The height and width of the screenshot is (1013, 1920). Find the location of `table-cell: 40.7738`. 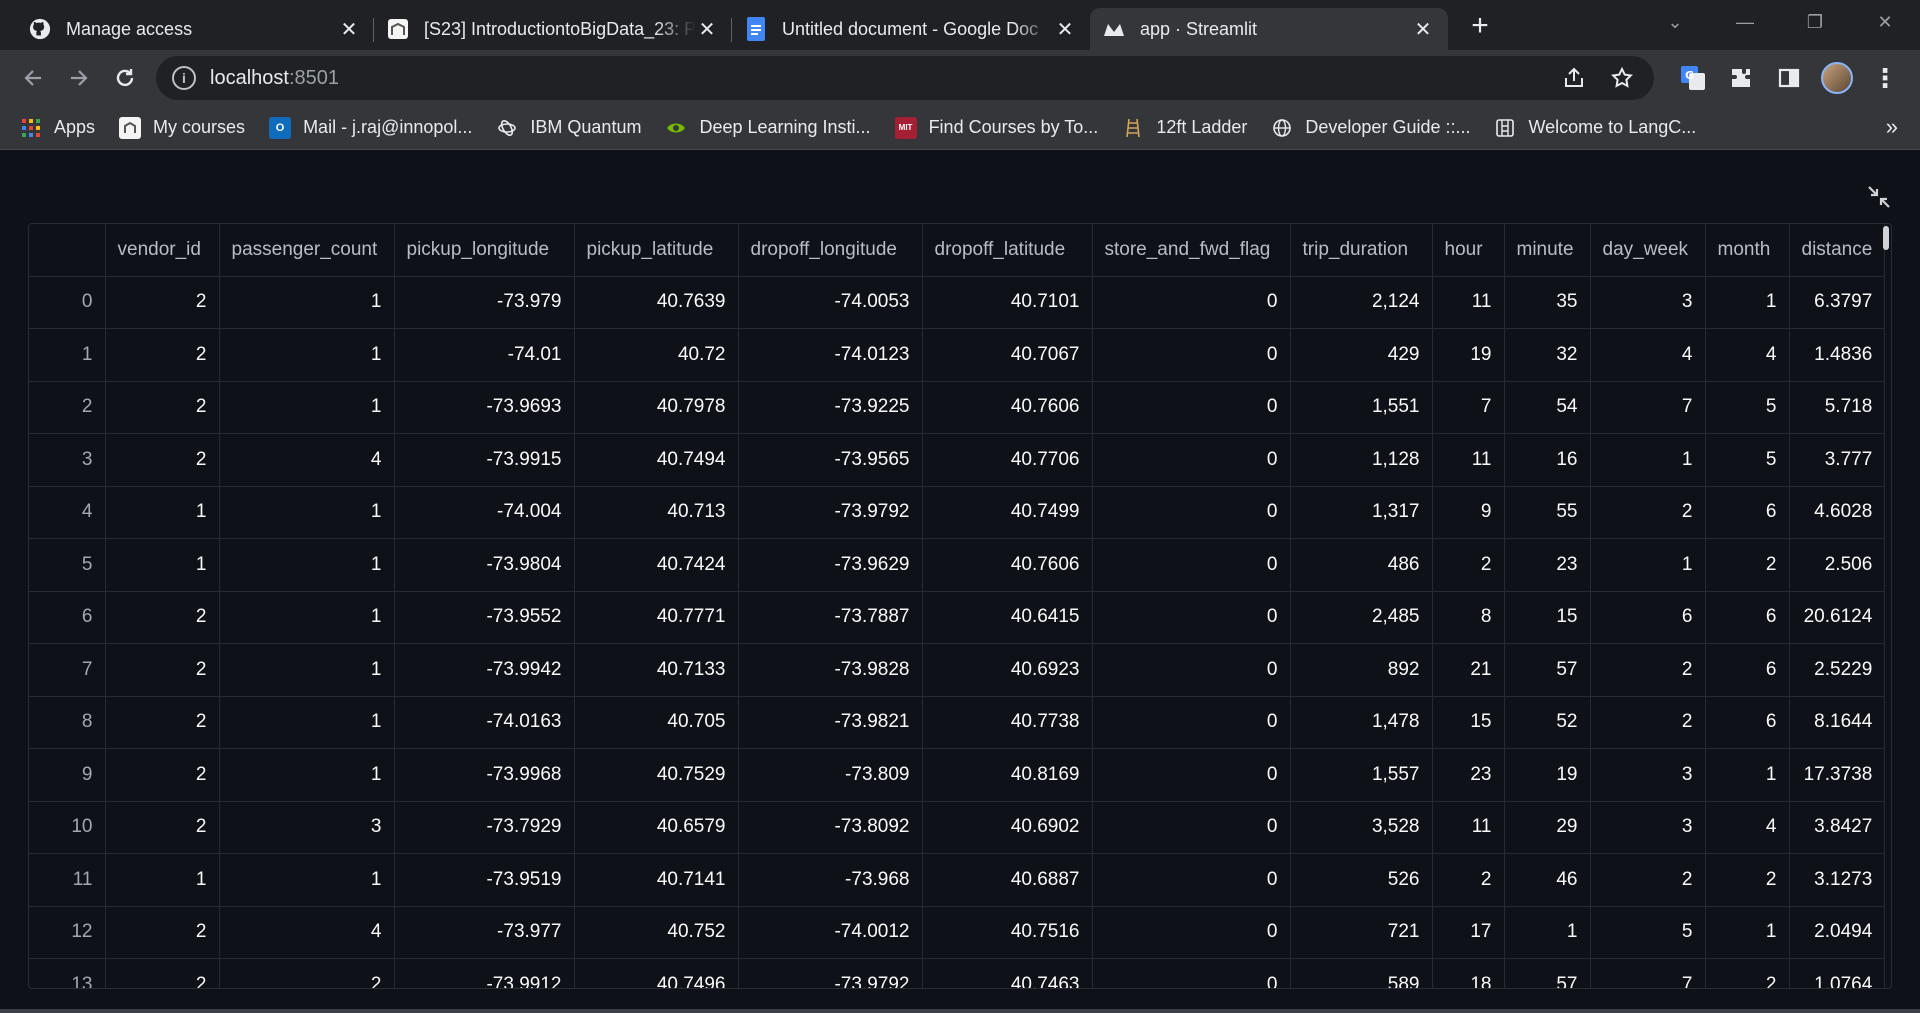

table-cell: 40.7738 is located at coordinates (1007, 722).